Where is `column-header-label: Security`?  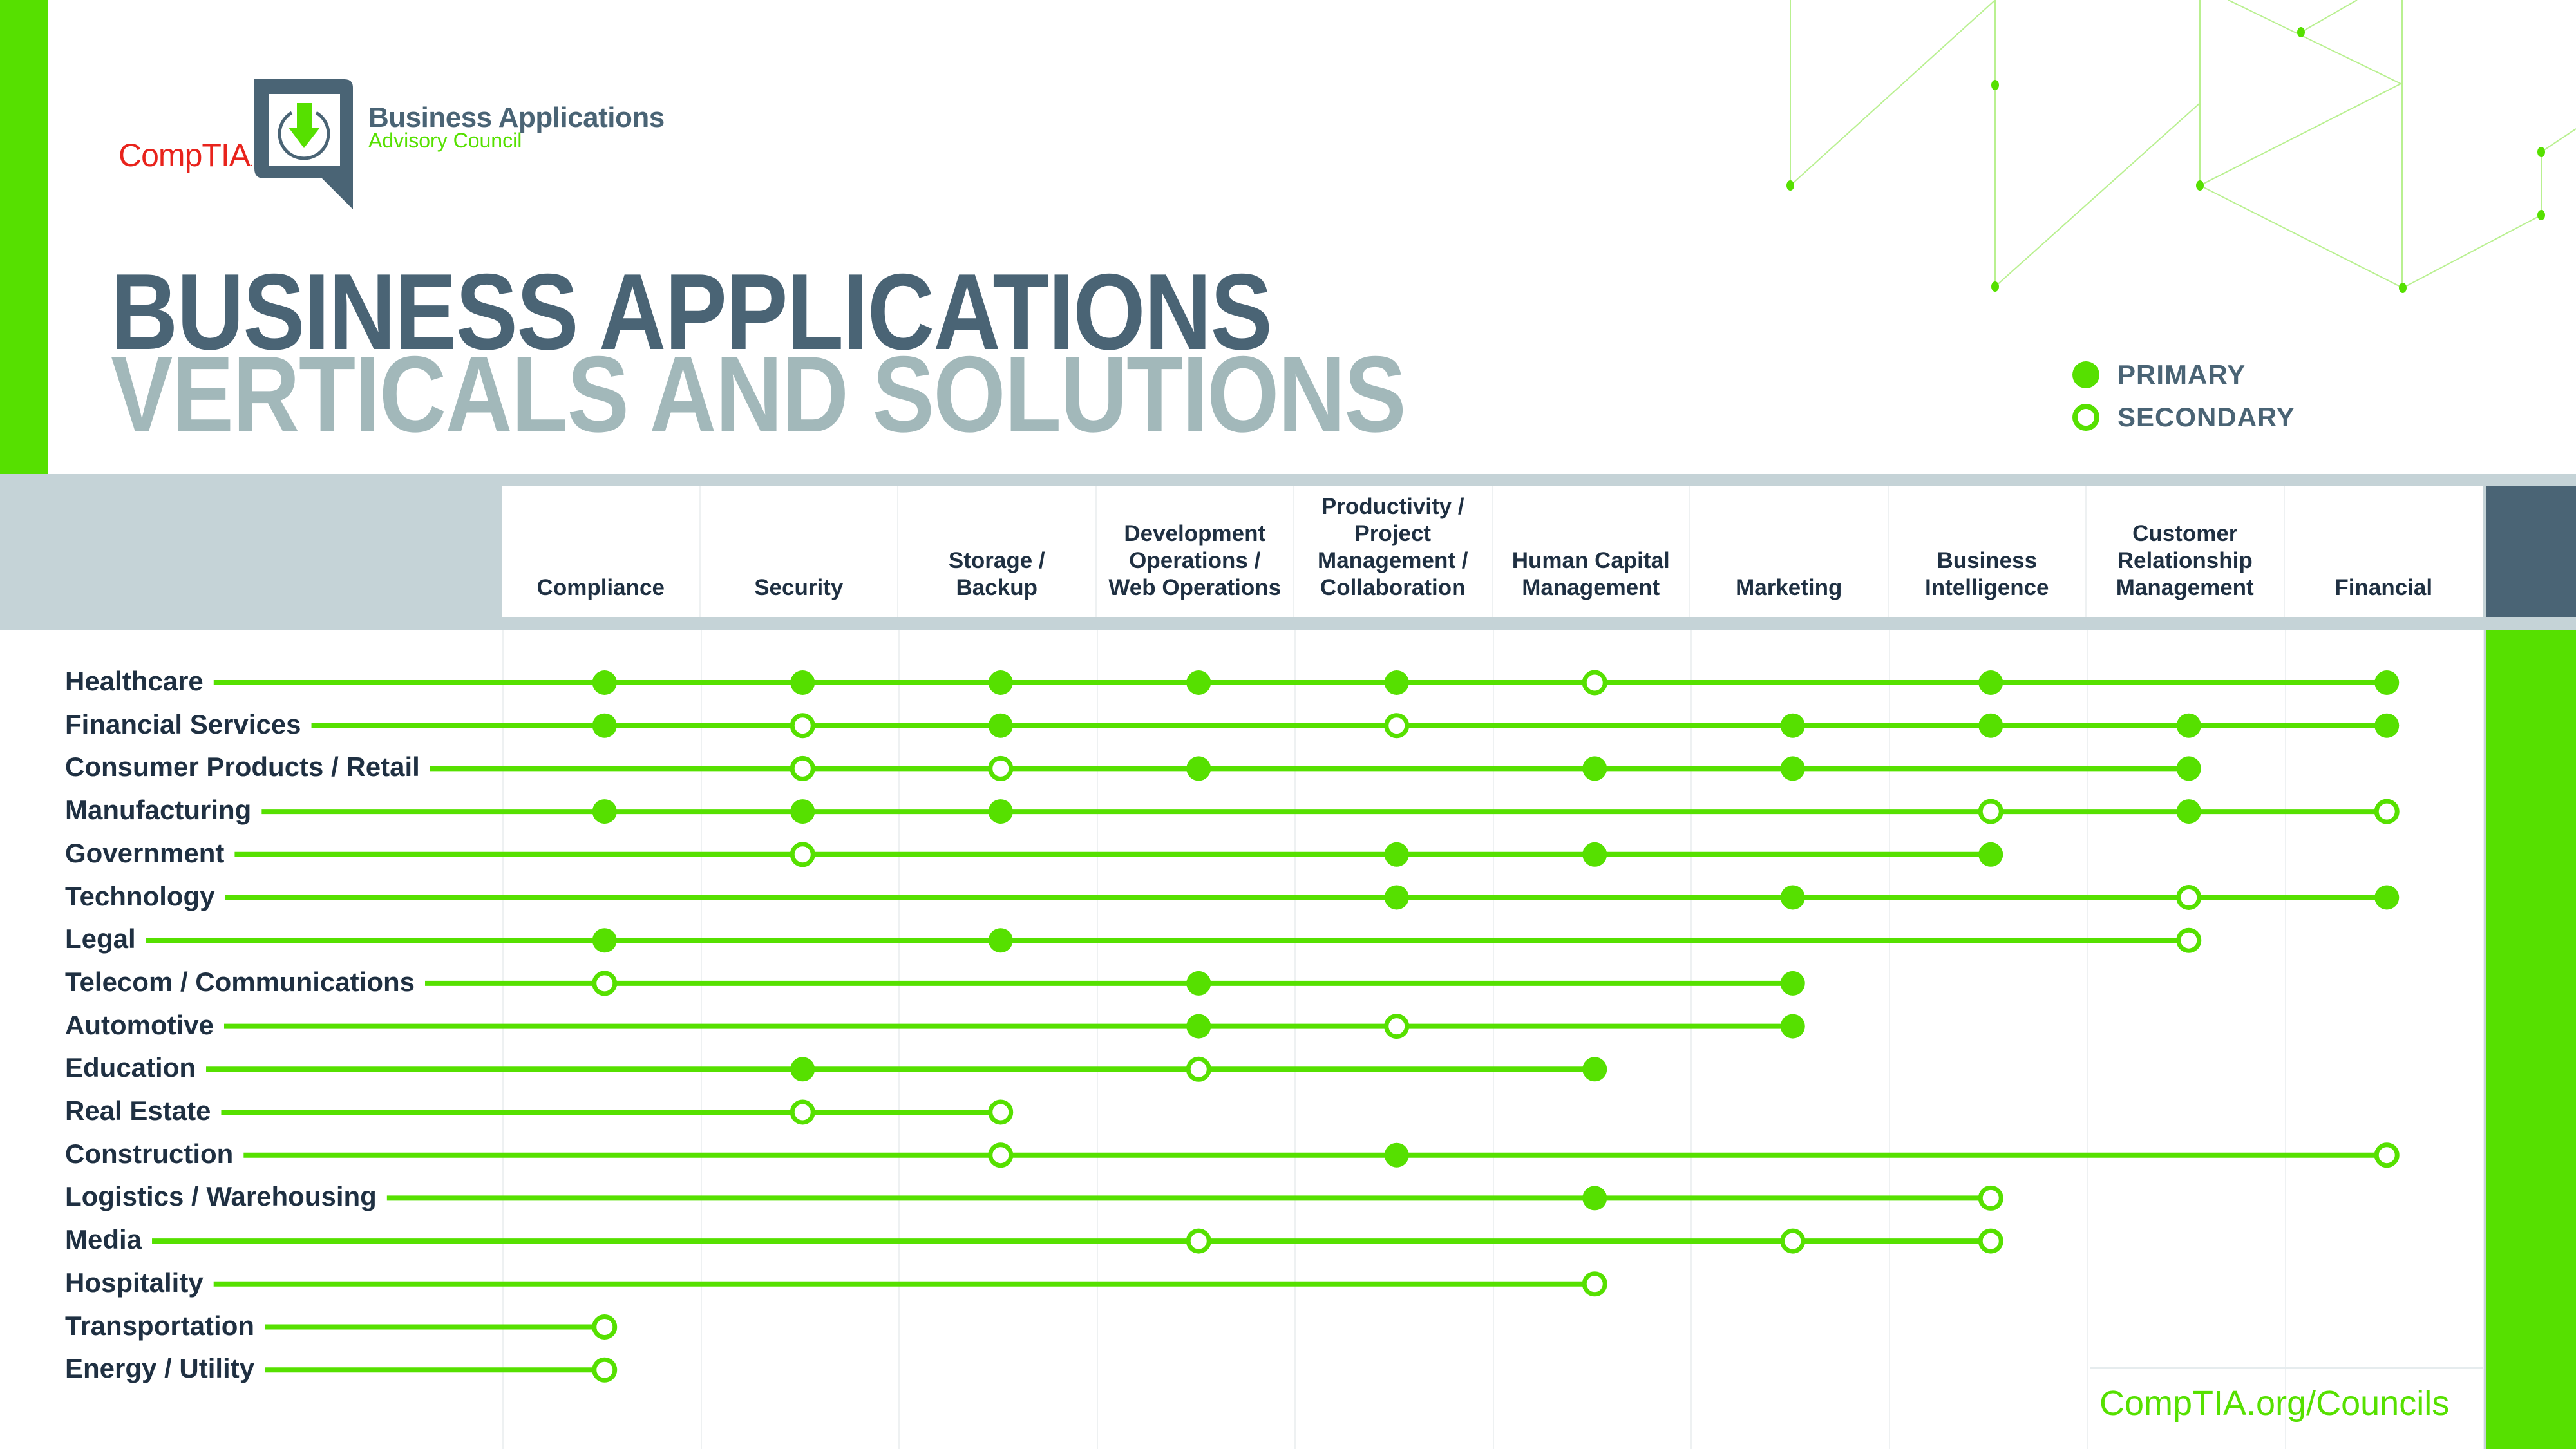 column-header-label: Security is located at coordinates (798, 587).